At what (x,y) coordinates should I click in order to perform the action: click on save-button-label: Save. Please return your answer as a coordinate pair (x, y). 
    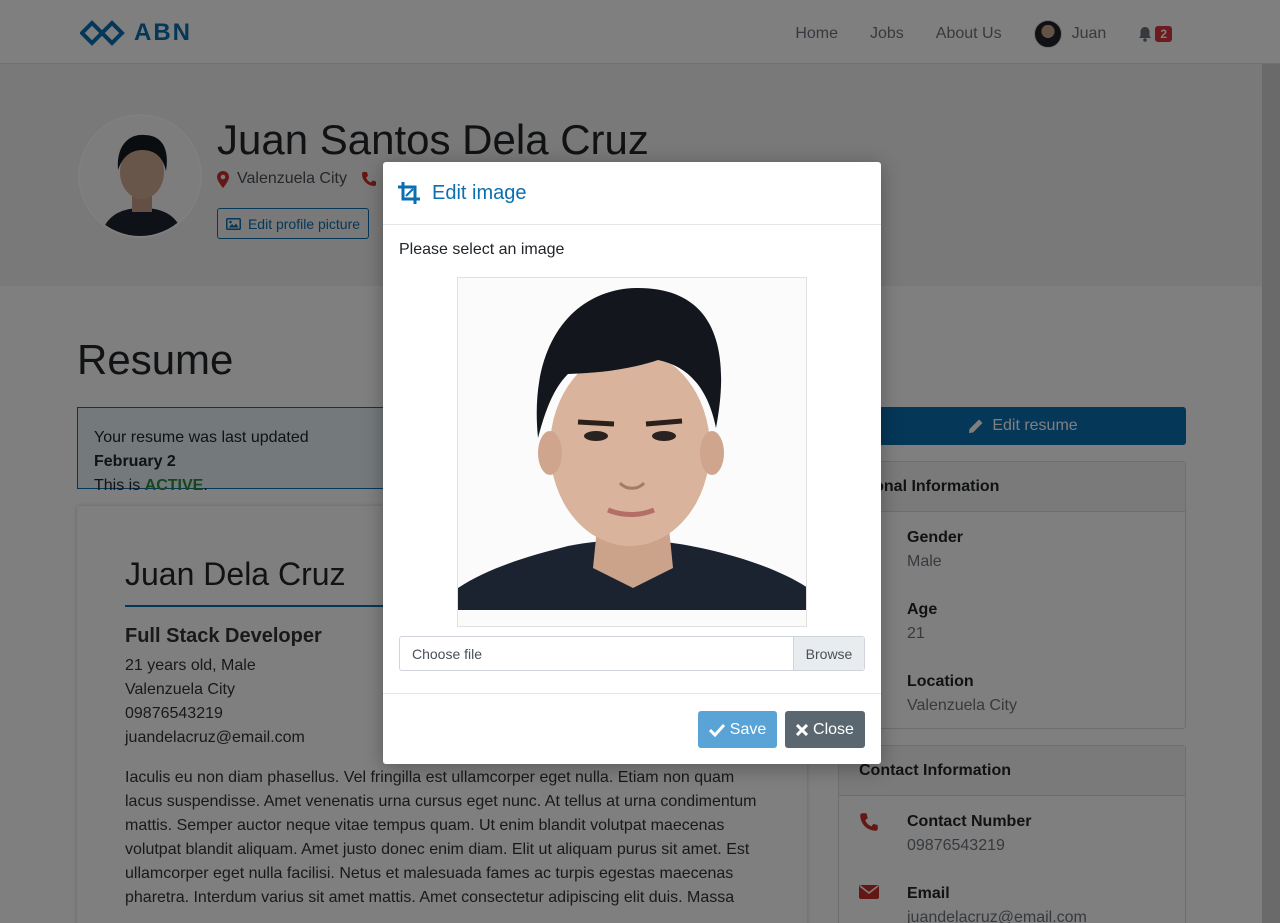
    Looking at the image, I should click on (748, 729).